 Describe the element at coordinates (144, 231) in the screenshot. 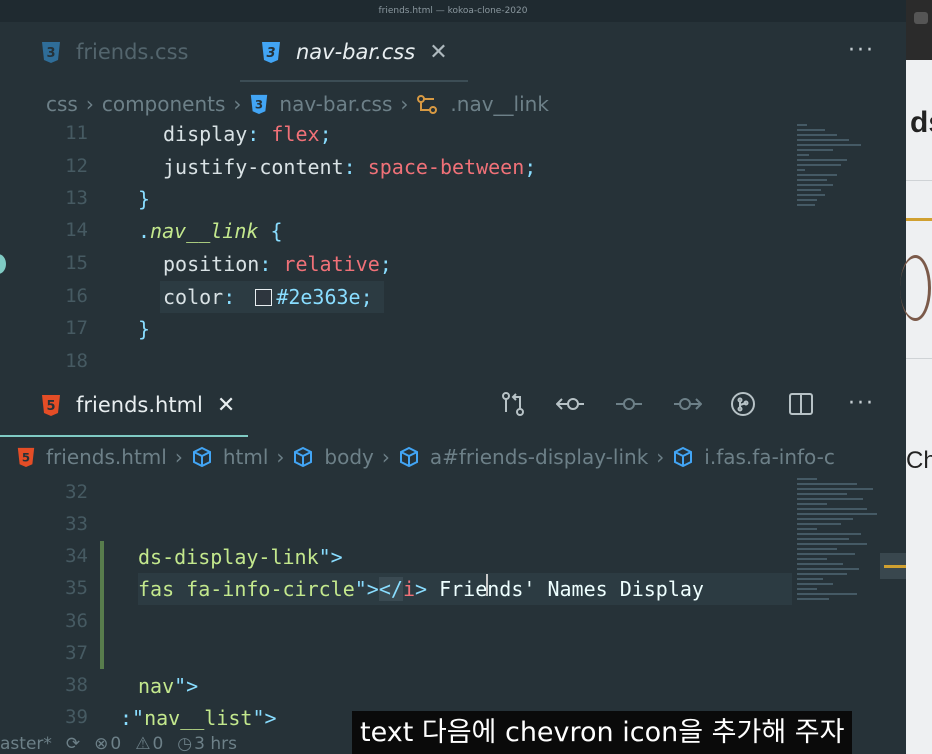

I see `punct: .` at that location.